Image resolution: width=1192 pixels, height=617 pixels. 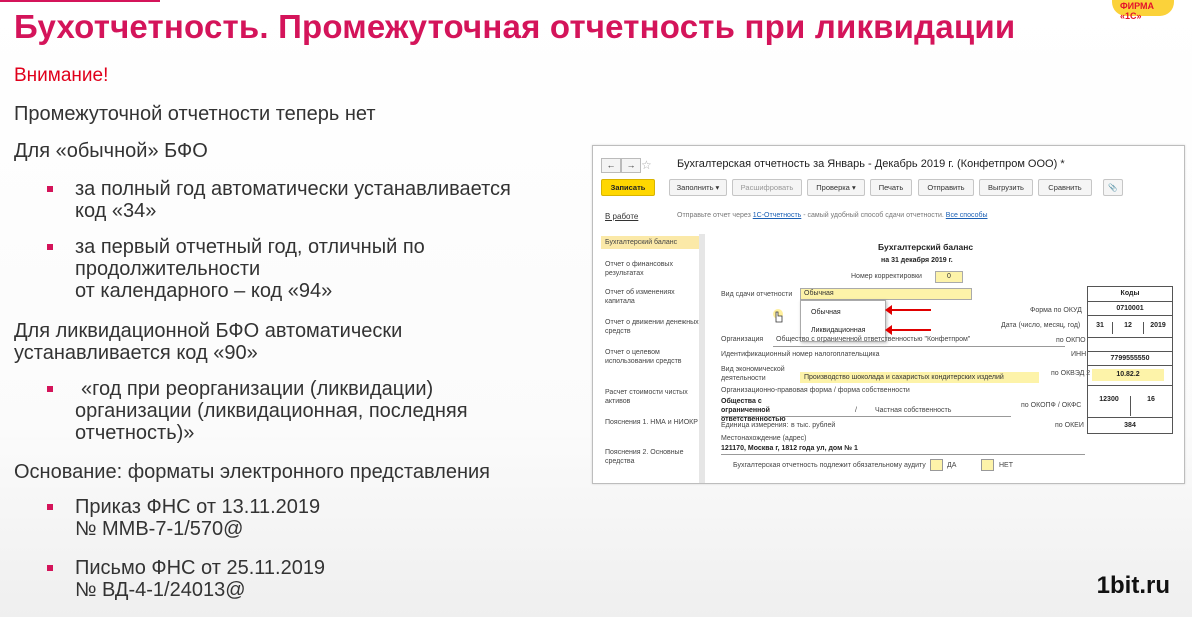 What do you see at coordinates (715, 215) in the screenshot?
I see `send-hint-prefix: Отправьте отчет через` at bounding box center [715, 215].